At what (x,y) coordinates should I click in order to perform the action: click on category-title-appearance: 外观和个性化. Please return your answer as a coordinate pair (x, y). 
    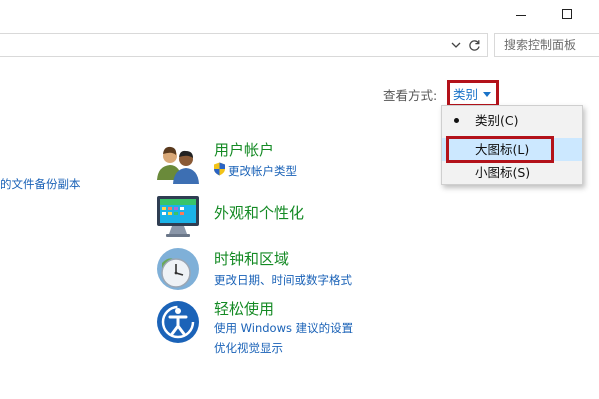
    Looking at the image, I should click on (259, 212).